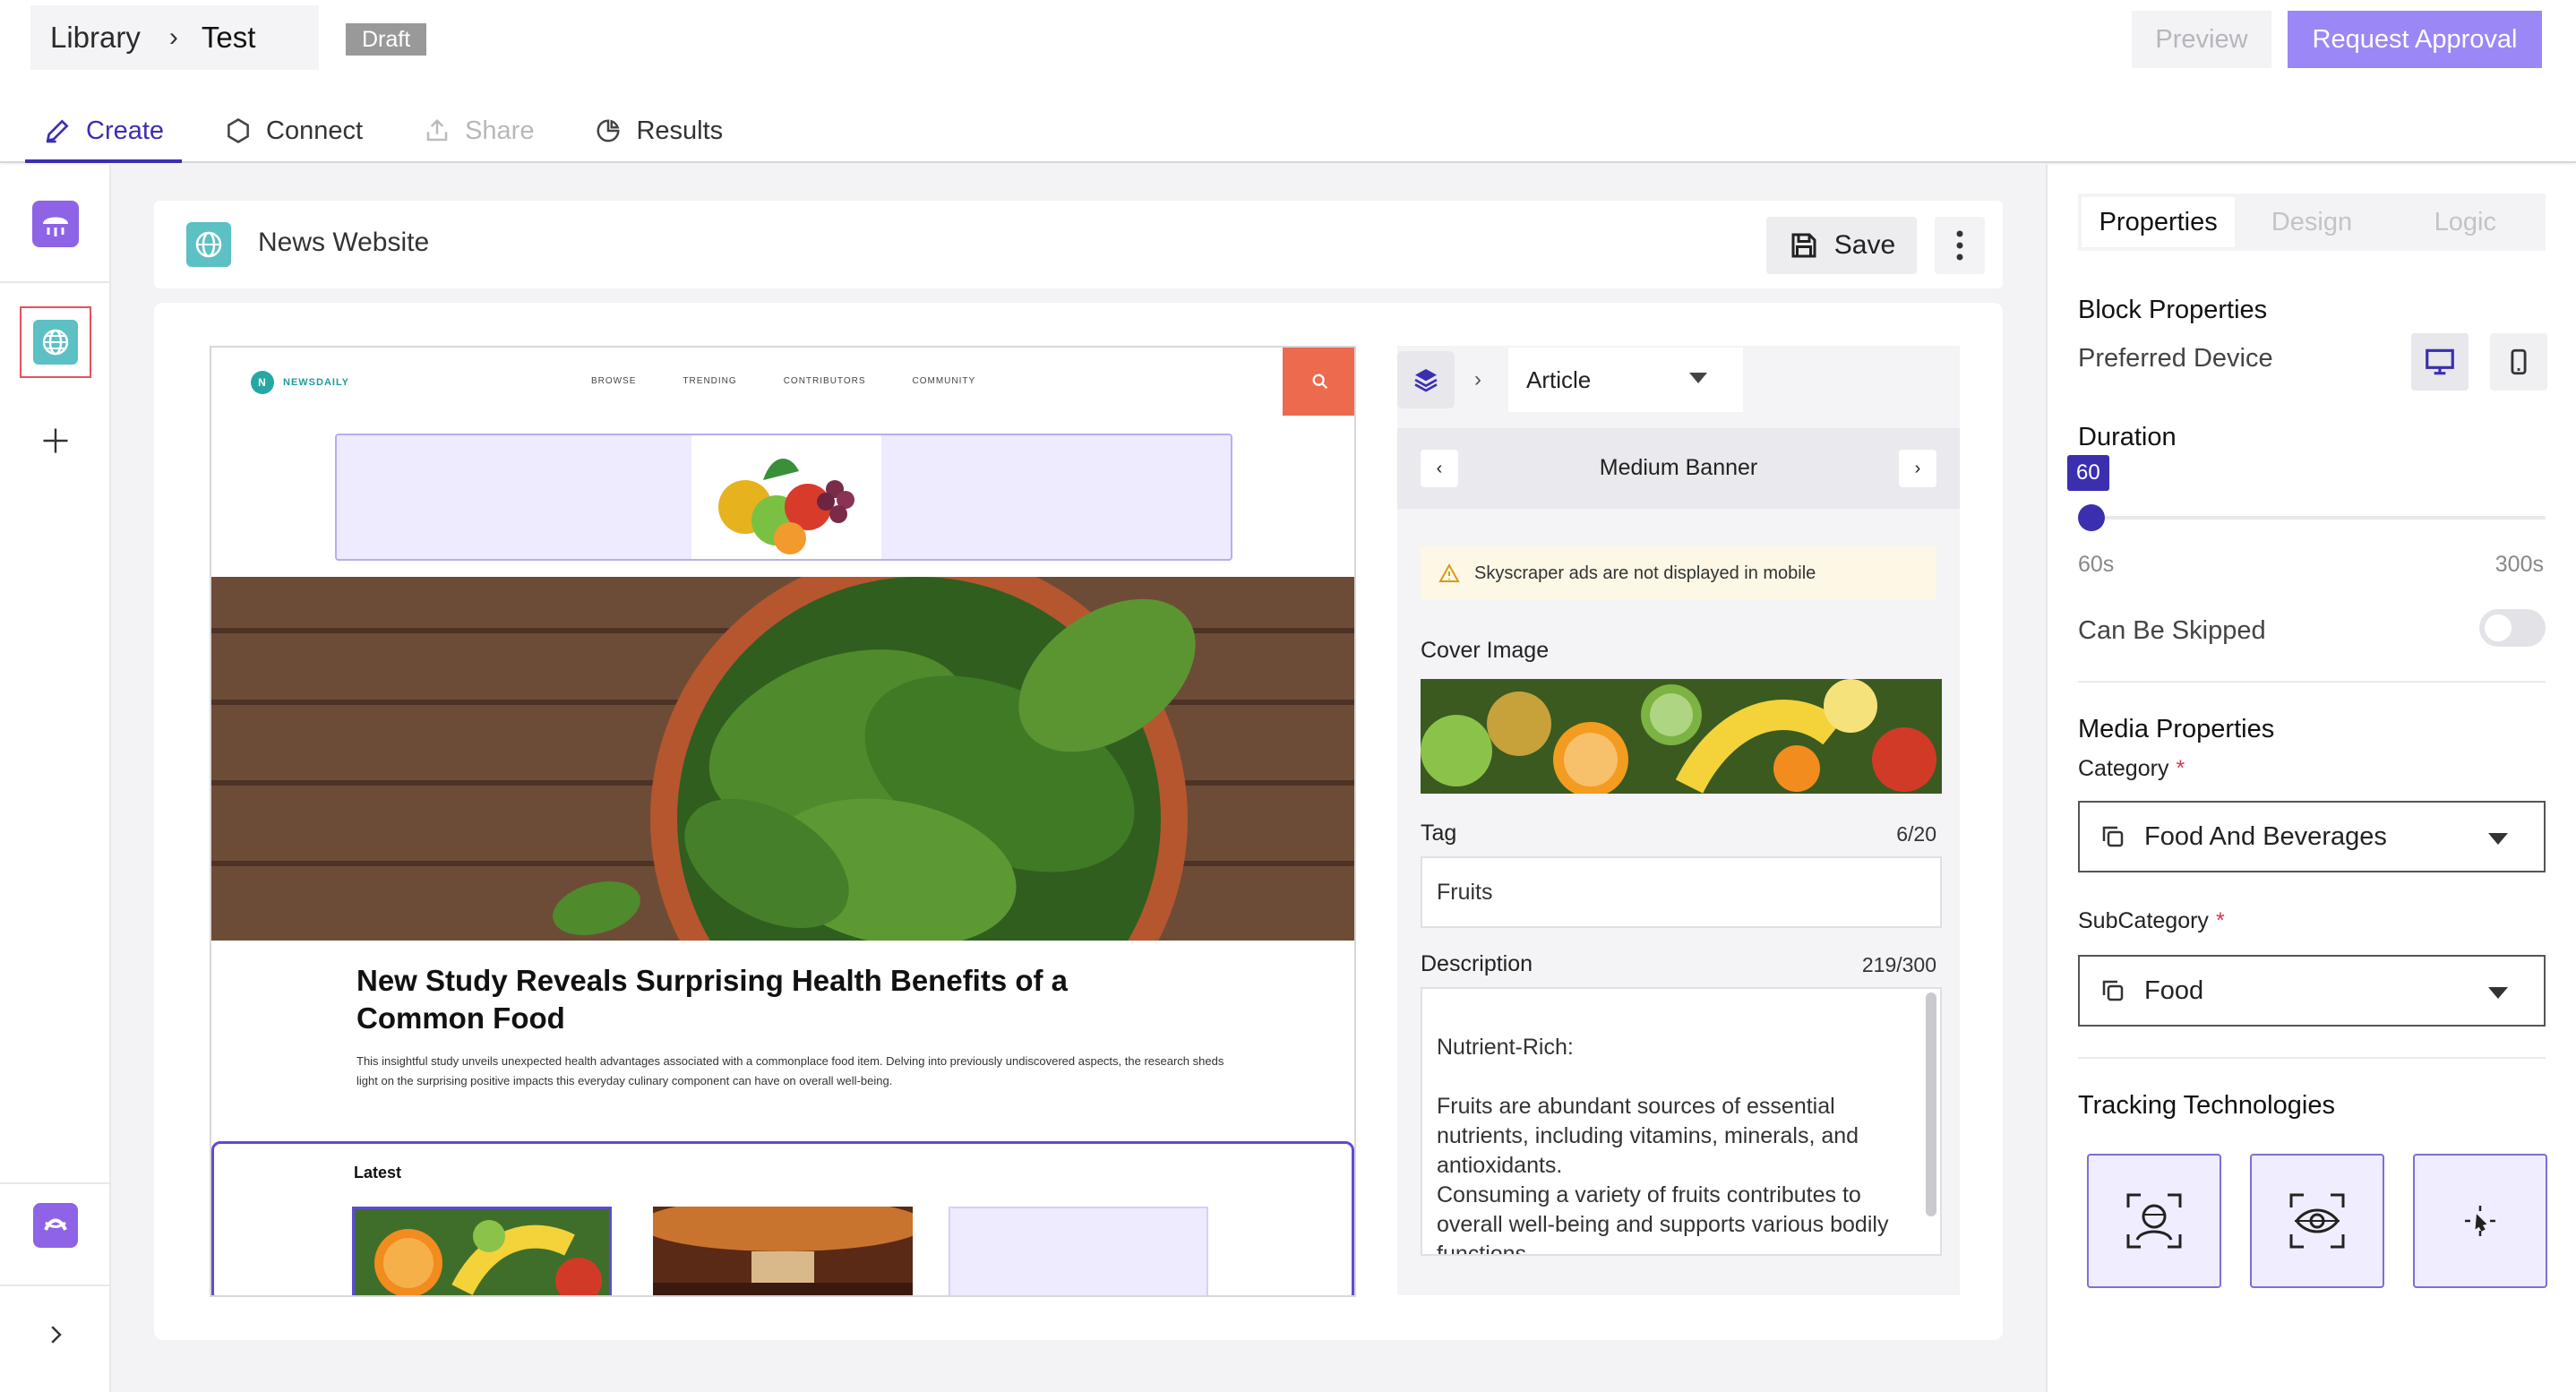 The height and width of the screenshot is (1392, 2576). I want to click on site-nav-contributors: CONTRIBUTORS, so click(825, 381).